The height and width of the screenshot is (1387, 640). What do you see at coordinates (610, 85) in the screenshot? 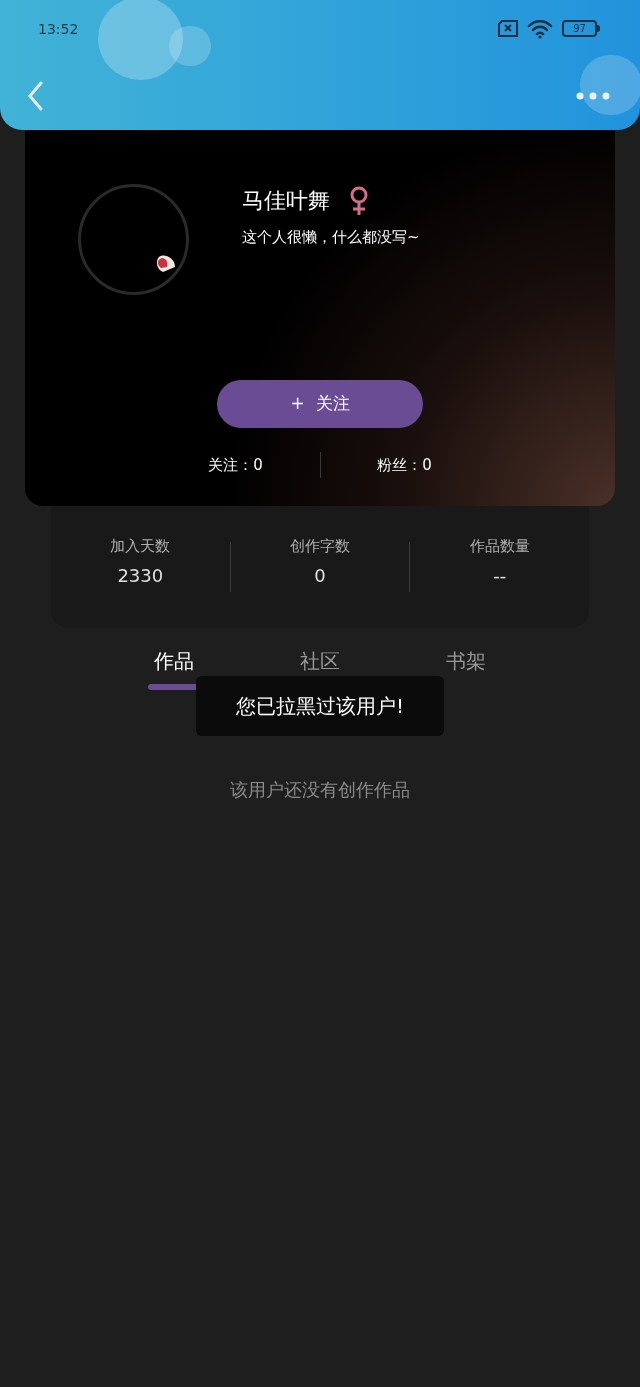
I see `bubble-decoration` at bounding box center [610, 85].